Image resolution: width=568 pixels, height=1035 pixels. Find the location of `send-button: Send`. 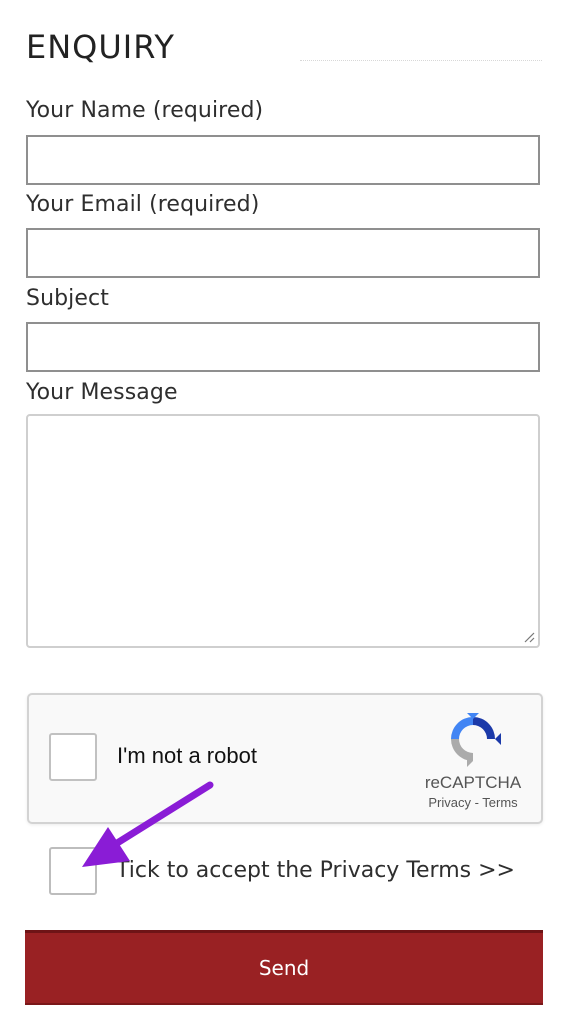

send-button: Send is located at coordinates (284, 967).